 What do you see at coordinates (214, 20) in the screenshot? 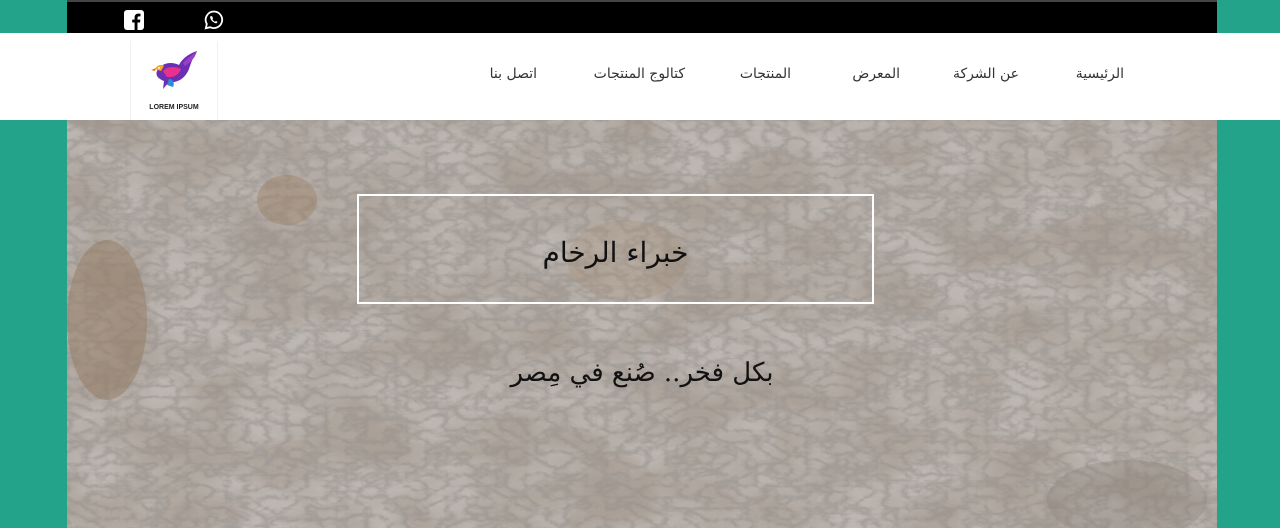
I see `whatsapp-icon` at bounding box center [214, 20].